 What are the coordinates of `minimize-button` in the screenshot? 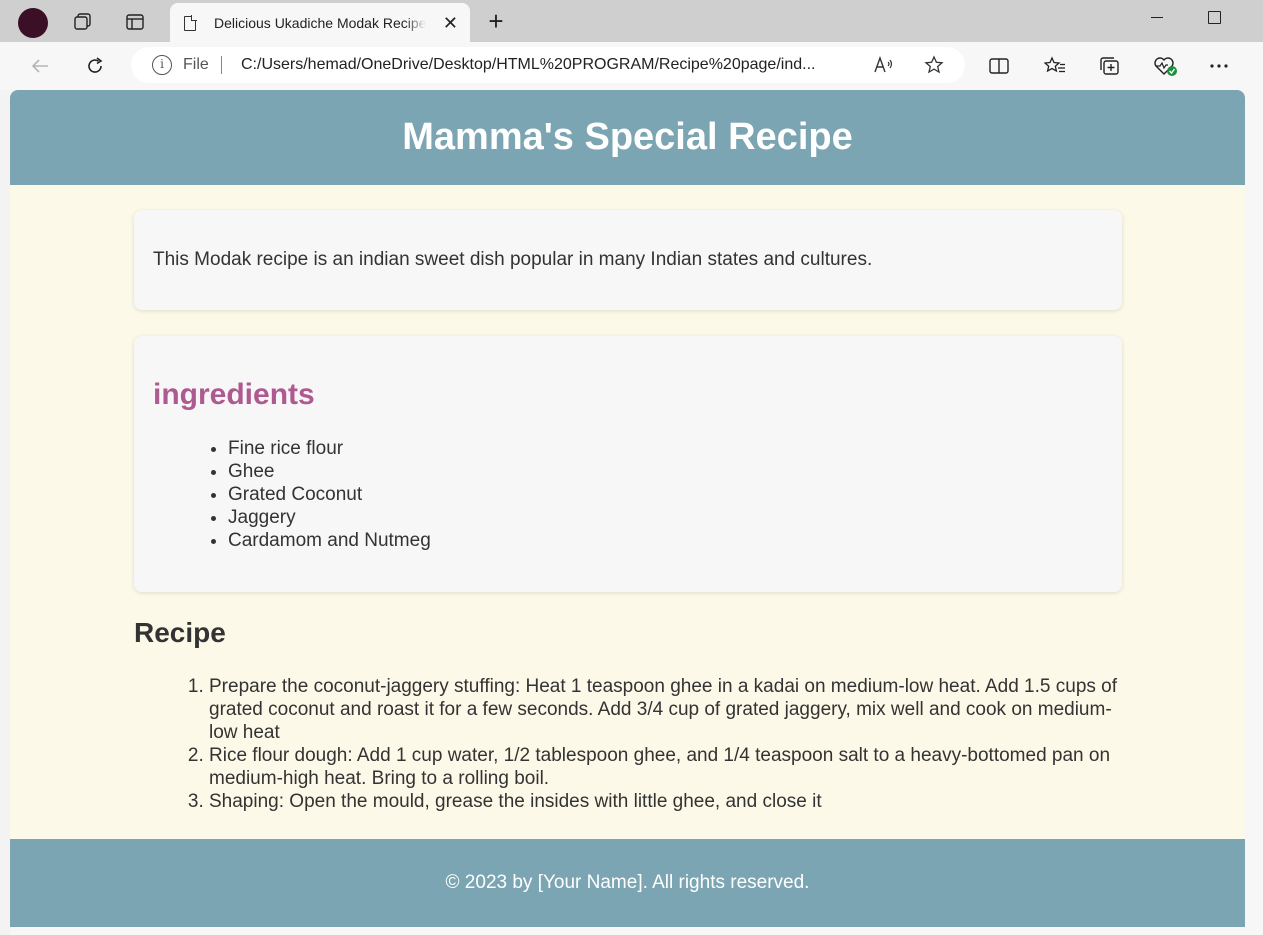 It's located at (1157, 17).